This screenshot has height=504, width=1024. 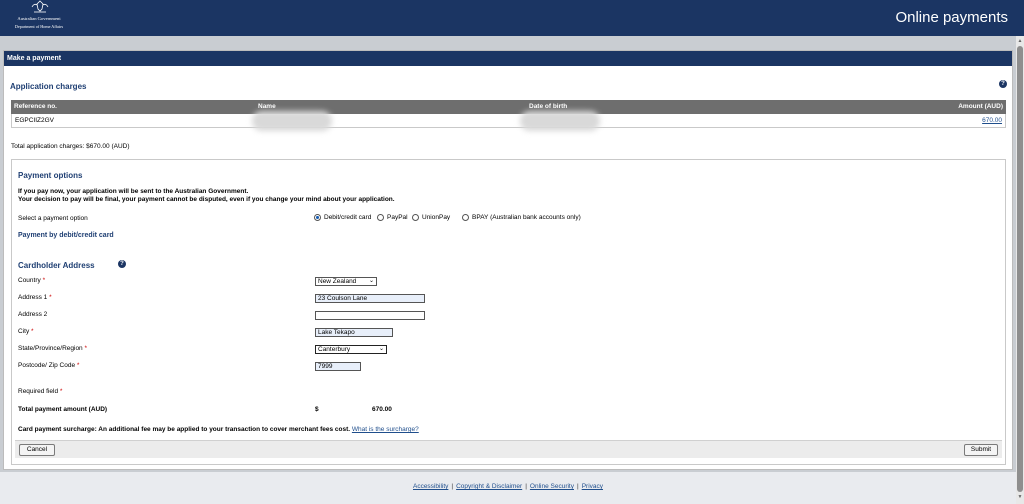 I want to click on coat-of-arms-icon, so click(x=40, y=6).